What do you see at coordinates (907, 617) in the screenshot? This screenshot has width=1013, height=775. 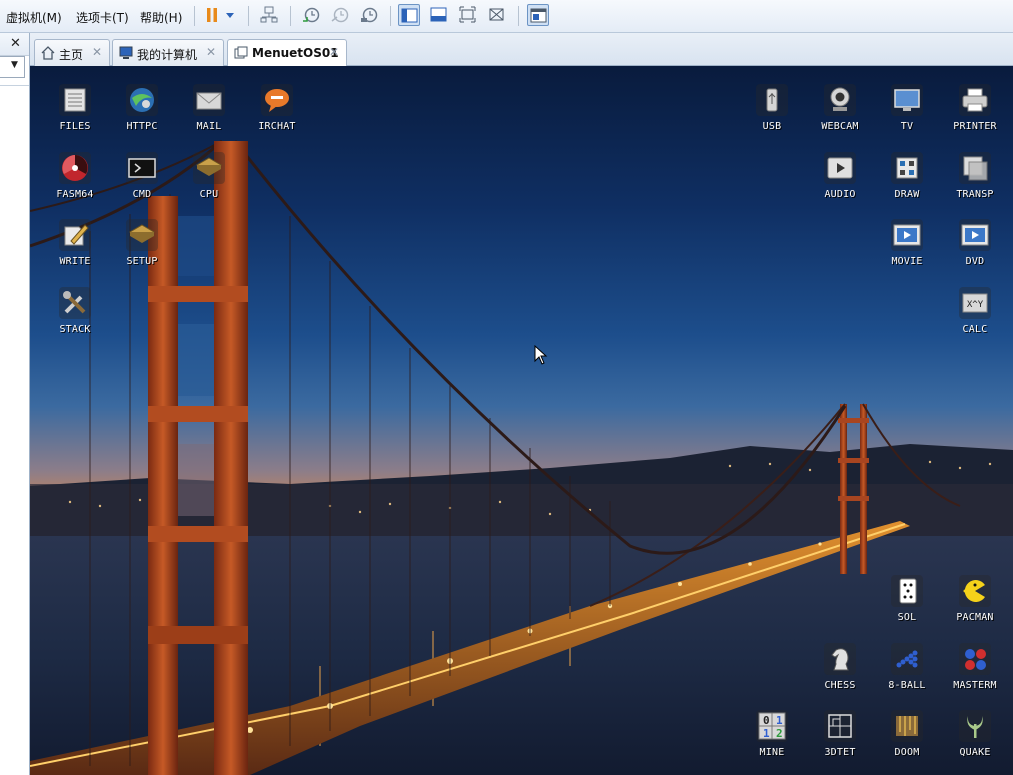 I see `icon-label: SOL` at bounding box center [907, 617].